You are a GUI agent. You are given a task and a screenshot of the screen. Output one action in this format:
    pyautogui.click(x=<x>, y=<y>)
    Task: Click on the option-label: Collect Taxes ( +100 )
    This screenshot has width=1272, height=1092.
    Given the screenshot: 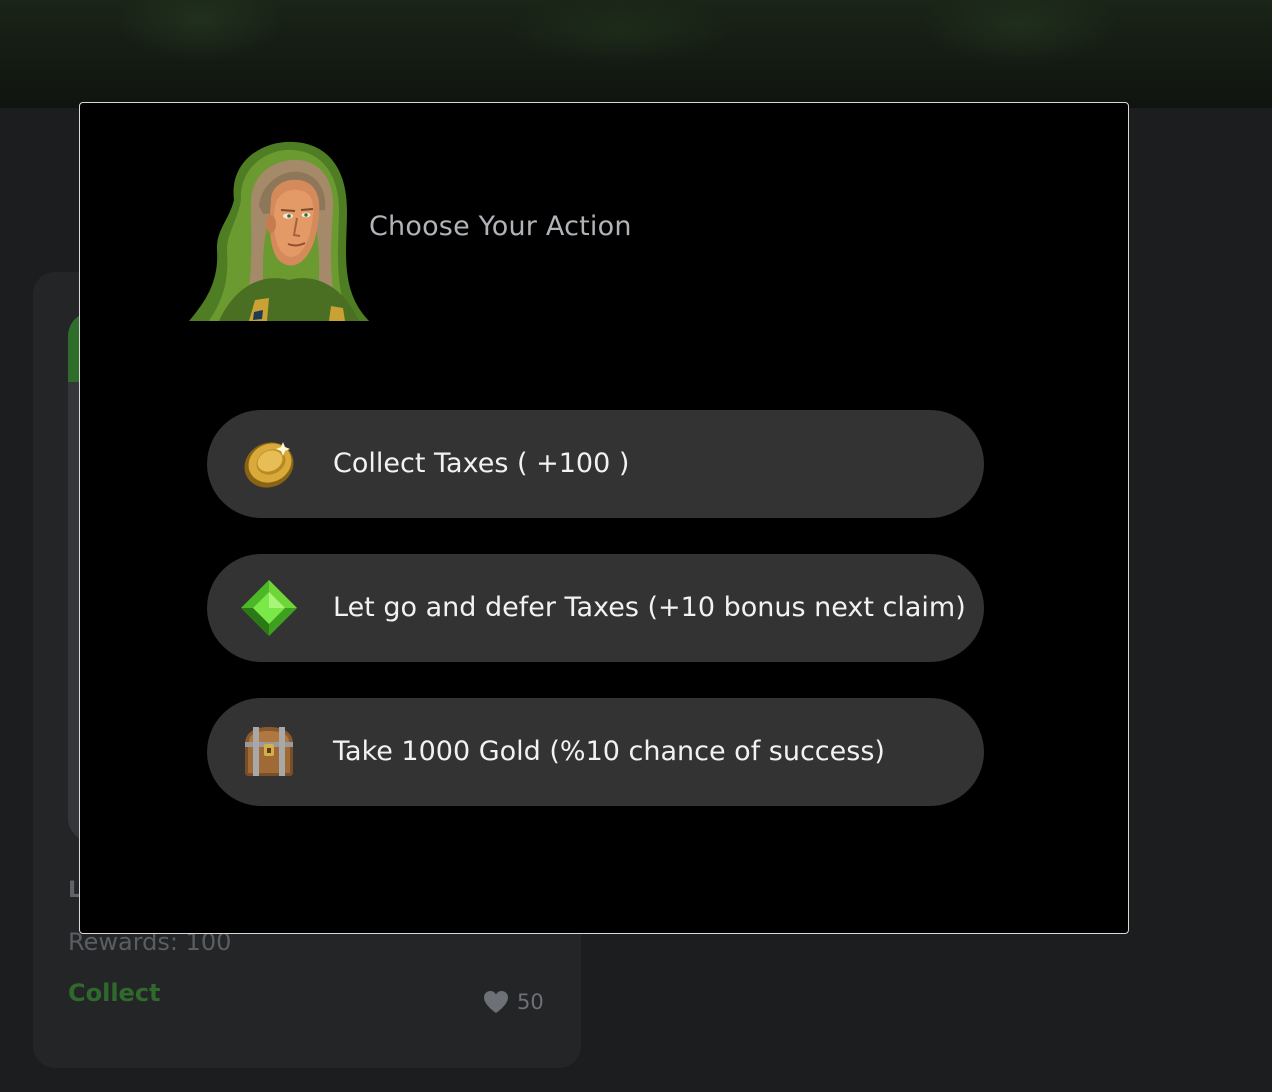 What is the action you would take?
    pyautogui.click(x=481, y=463)
    